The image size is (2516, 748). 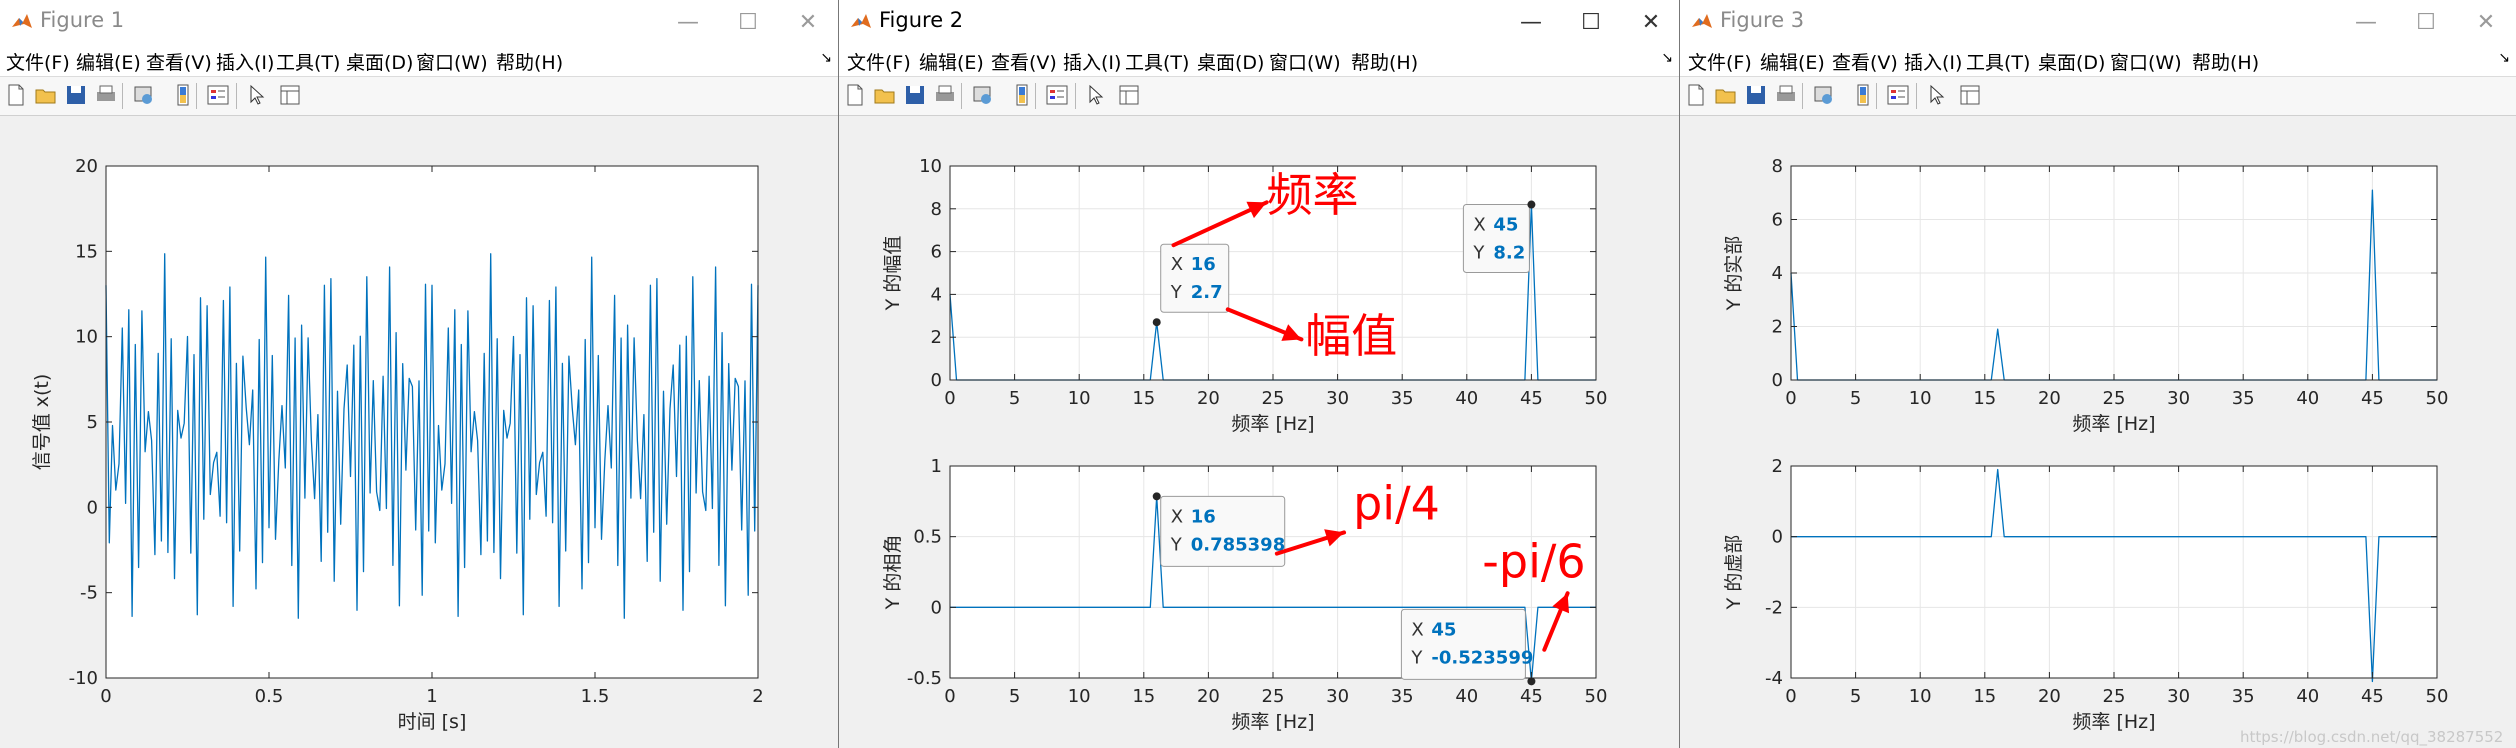 I want to click on x-tick-label: 0, so click(x=949, y=696).